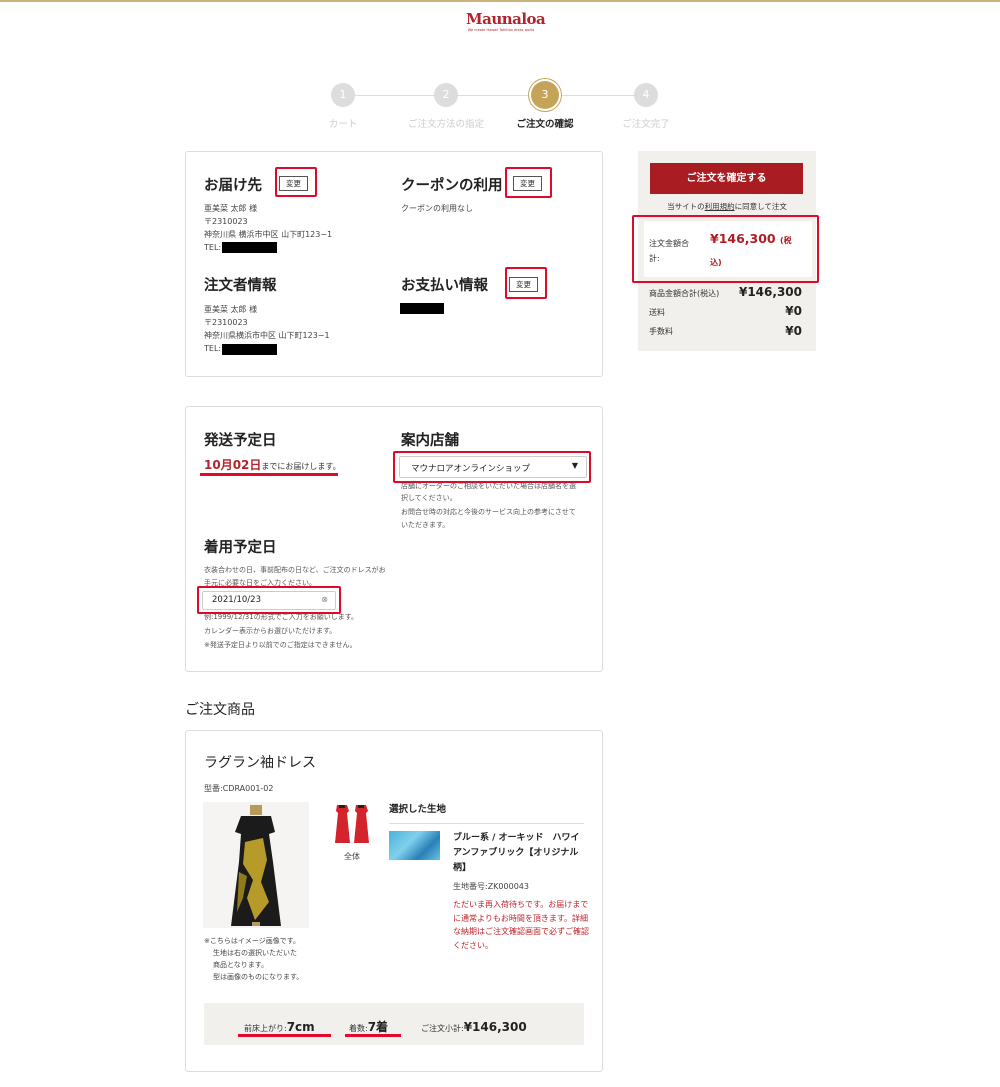  Describe the element at coordinates (268, 234) in the screenshot. I see `delivery-address: 神奈川県 横浜市中区 山下町123−1` at that location.